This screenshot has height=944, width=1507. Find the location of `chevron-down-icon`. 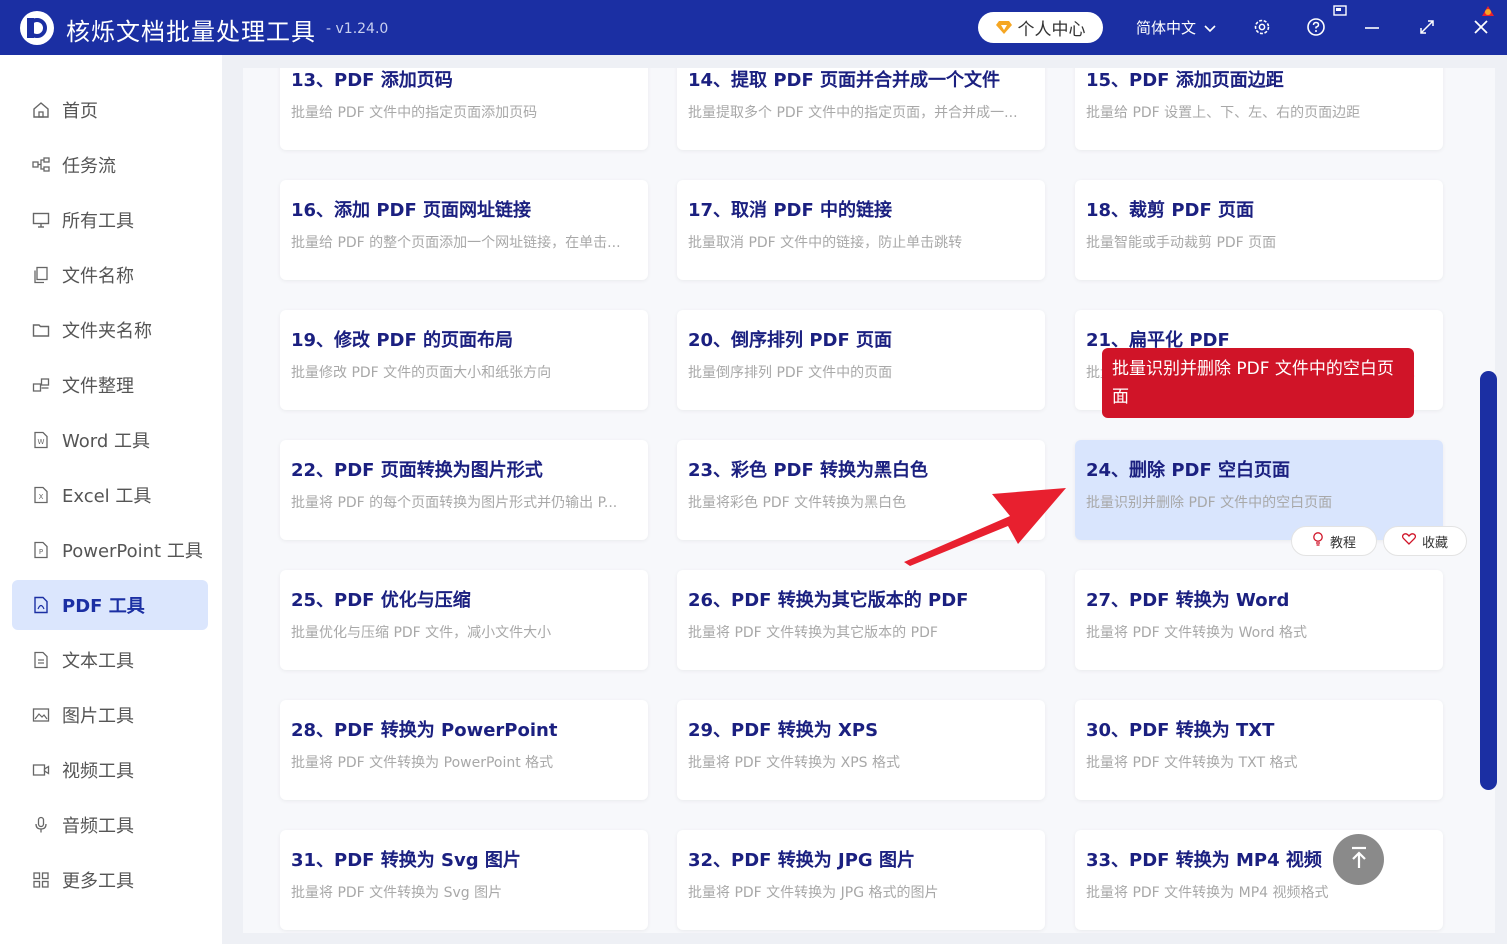

chevron-down-icon is located at coordinates (1210, 28).